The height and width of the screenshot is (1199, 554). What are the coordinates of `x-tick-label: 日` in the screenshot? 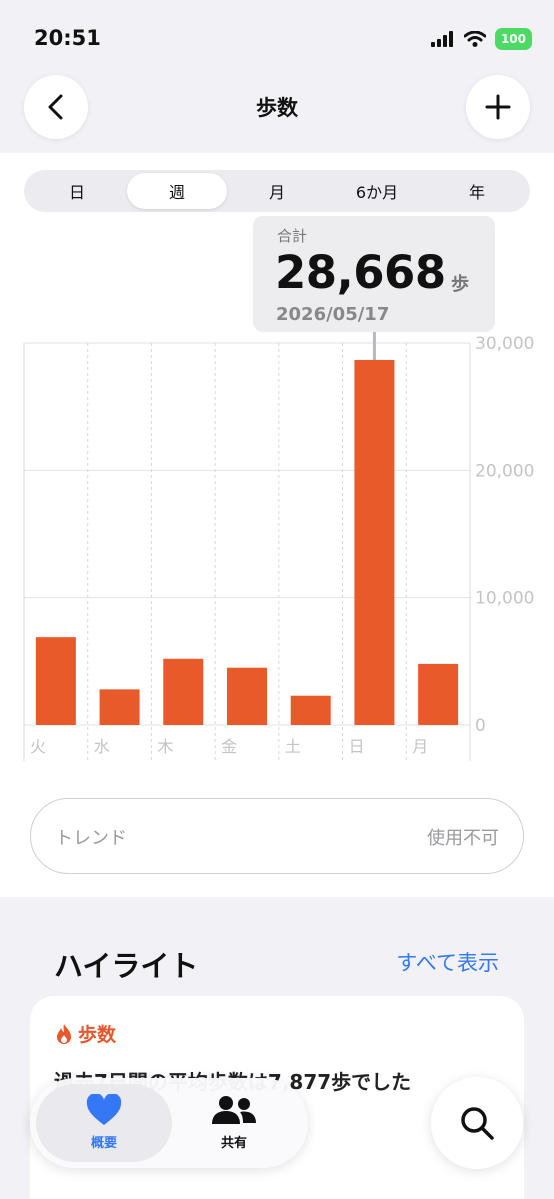 It's located at (357, 746).